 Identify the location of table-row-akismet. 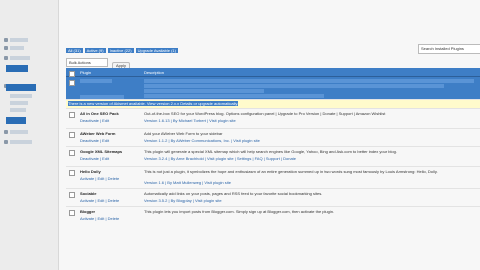
(273, 88).